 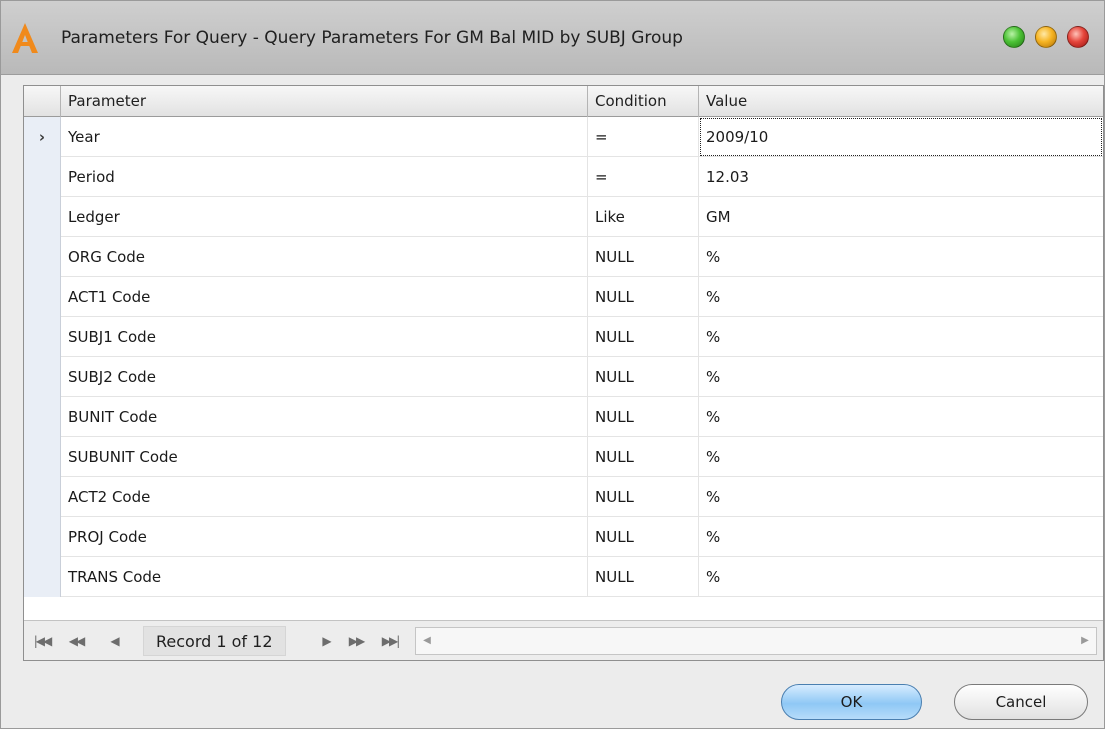 I want to click on cancel-button: Cancel, so click(x=1021, y=702).